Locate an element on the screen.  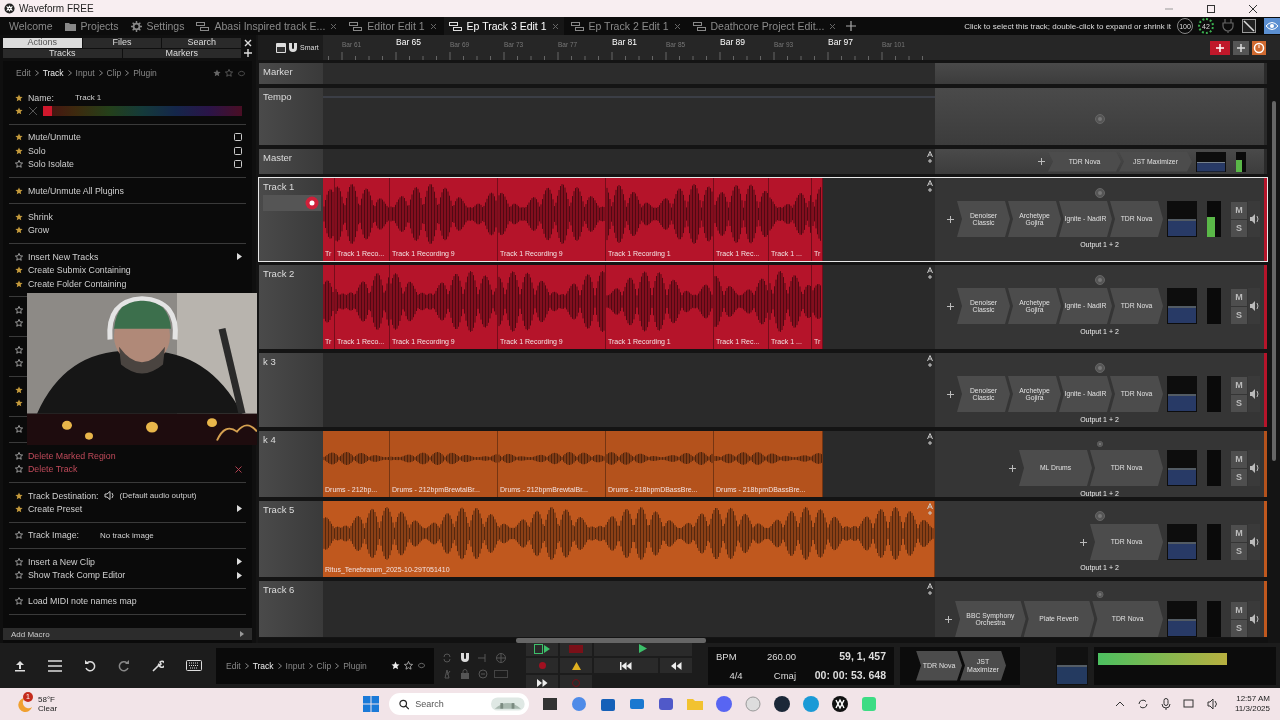
action-item: Load MIDI note names map is located at coordinates (82, 601).